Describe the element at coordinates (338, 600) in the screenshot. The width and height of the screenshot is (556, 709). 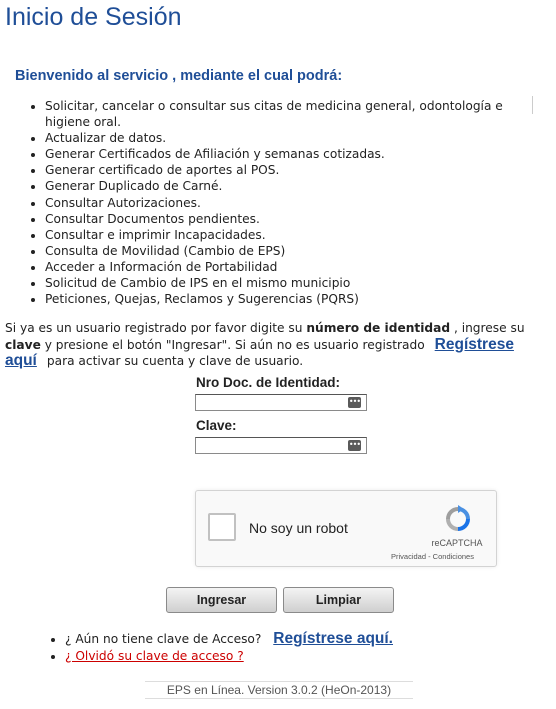
I see `clear-button: Limpiar` at that location.